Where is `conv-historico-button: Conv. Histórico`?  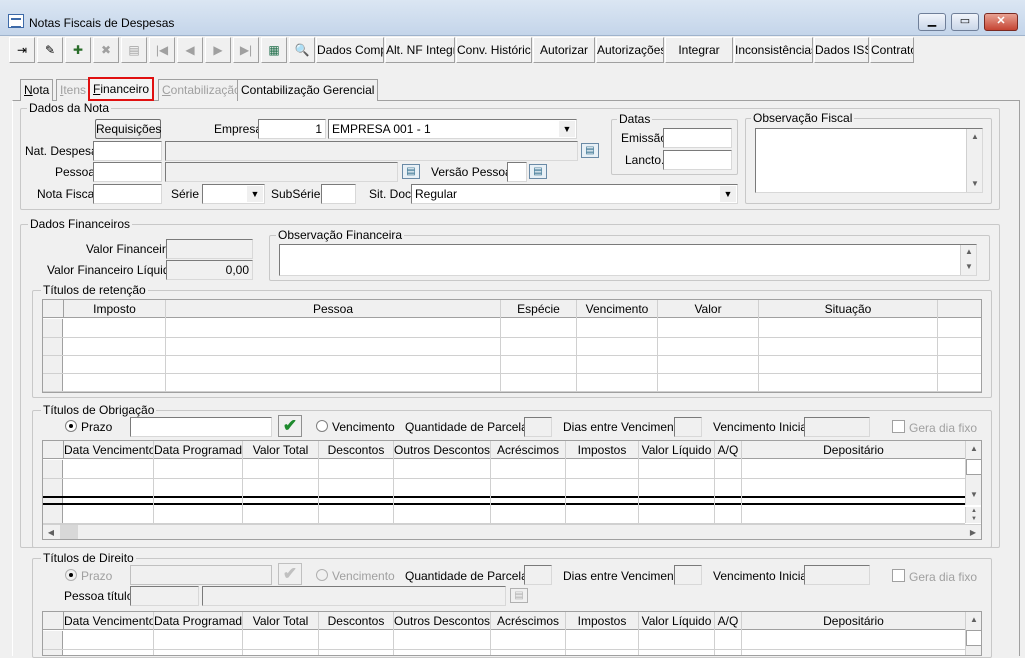
conv-historico-button: Conv. Histórico is located at coordinates (494, 50).